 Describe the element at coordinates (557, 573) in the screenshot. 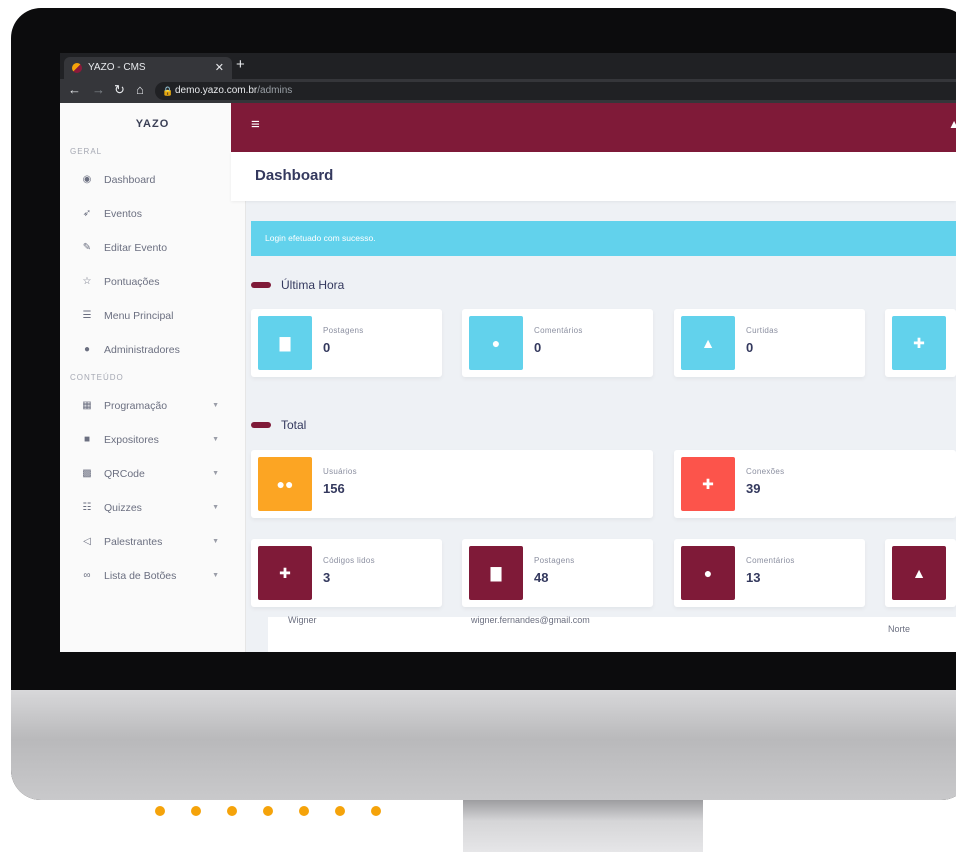

I see `stat-card-postagens-total: ▇ Postagens 48` at that location.